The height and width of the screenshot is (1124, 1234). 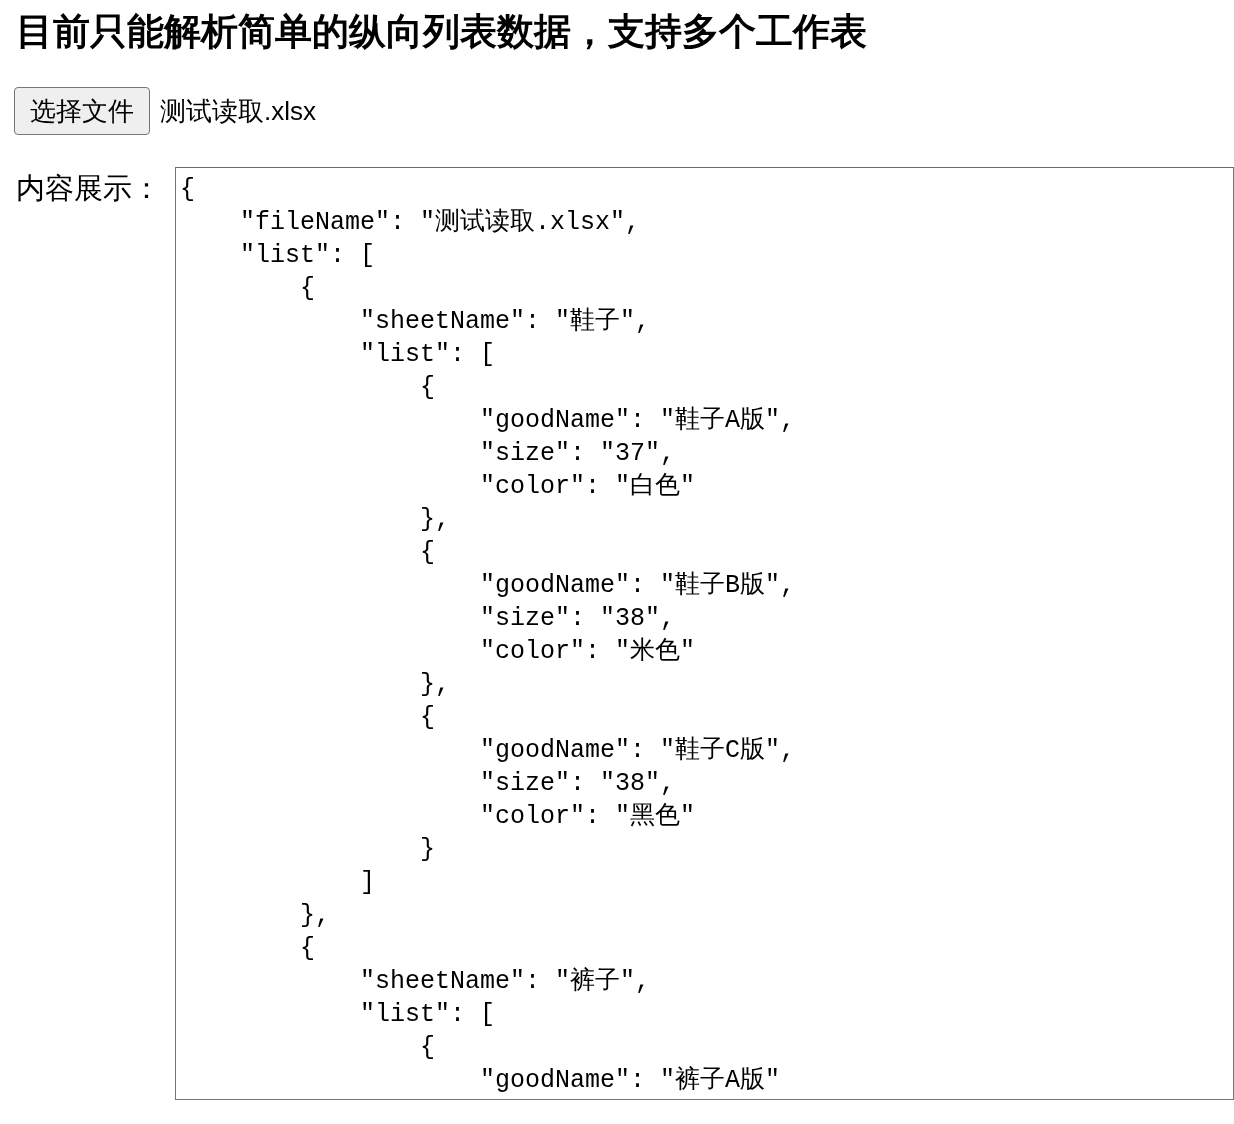 I want to click on file-name: 测试读取.xlsx, so click(x=238, y=111).